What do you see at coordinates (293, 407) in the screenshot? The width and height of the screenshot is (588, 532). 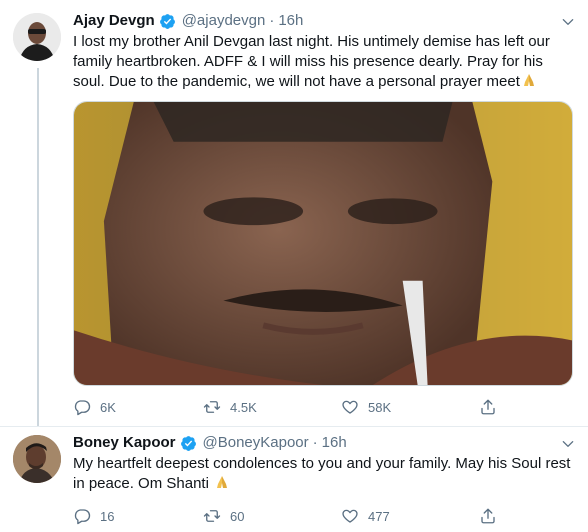 I see `tweet-actions: 6K 4.5K 58K` at bounding box center [293, 407].